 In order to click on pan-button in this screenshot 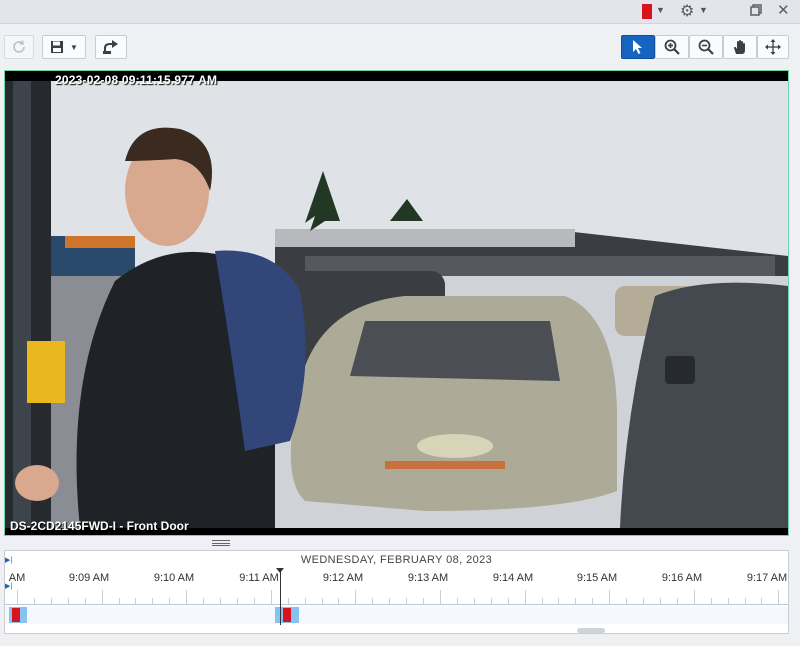, I will do `click(740, 47)`.